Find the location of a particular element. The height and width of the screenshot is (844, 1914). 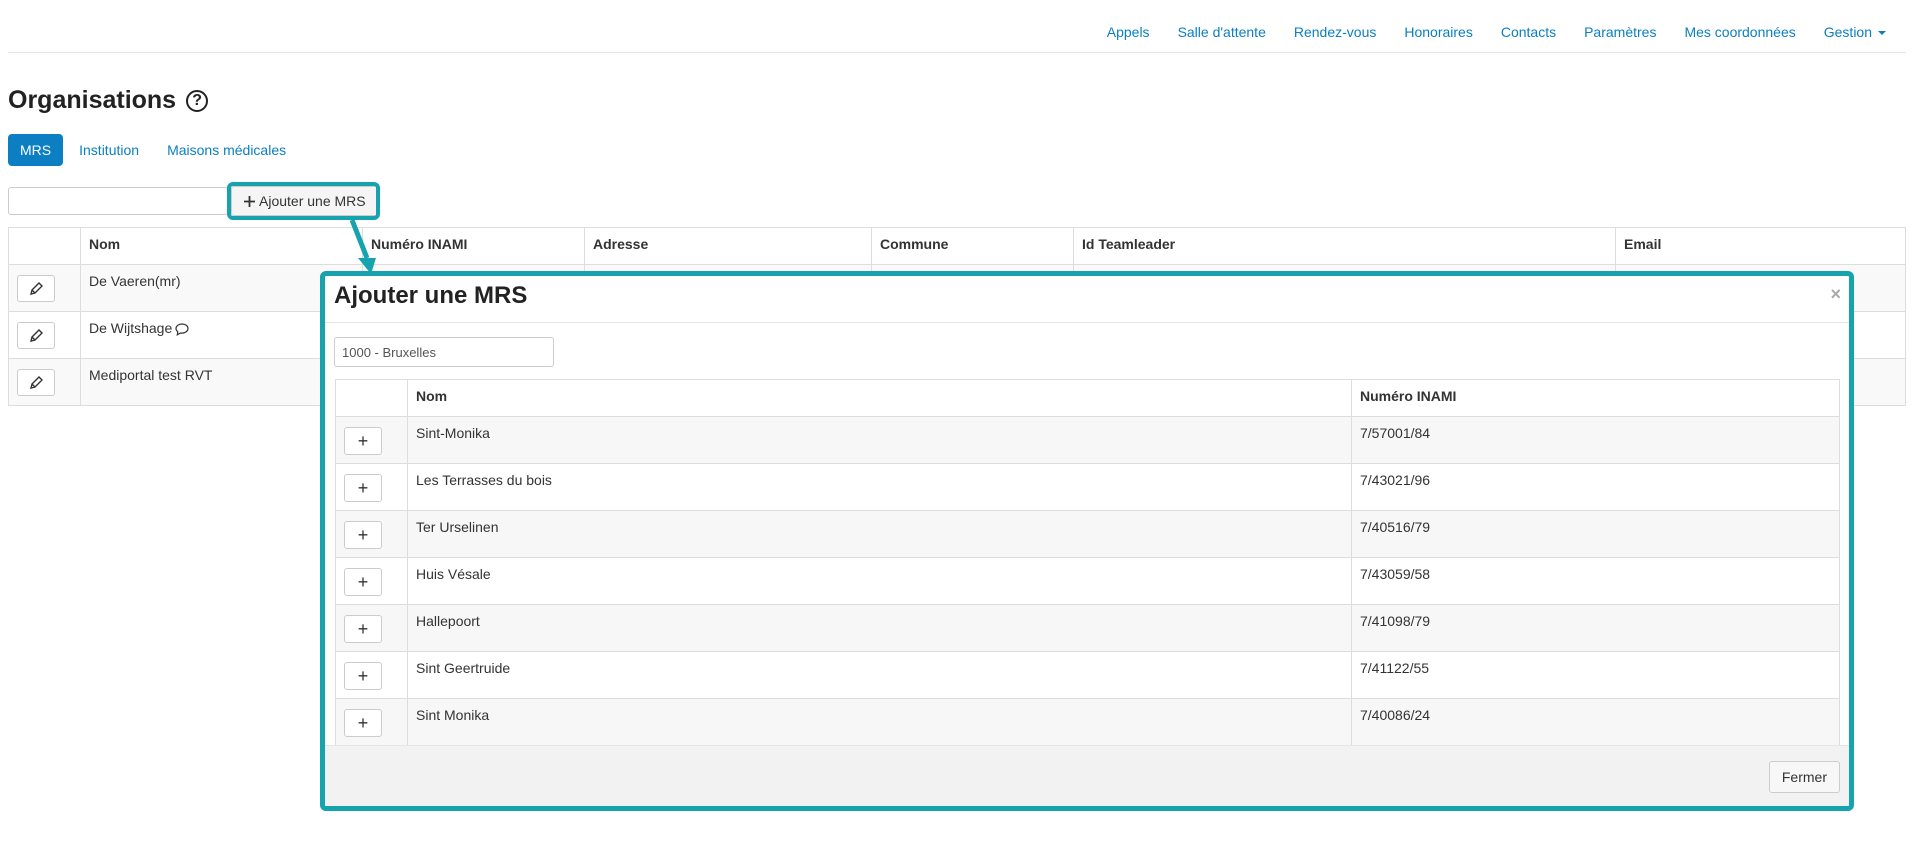

col-adresse: Adresse is located at coordinates (728, 246).